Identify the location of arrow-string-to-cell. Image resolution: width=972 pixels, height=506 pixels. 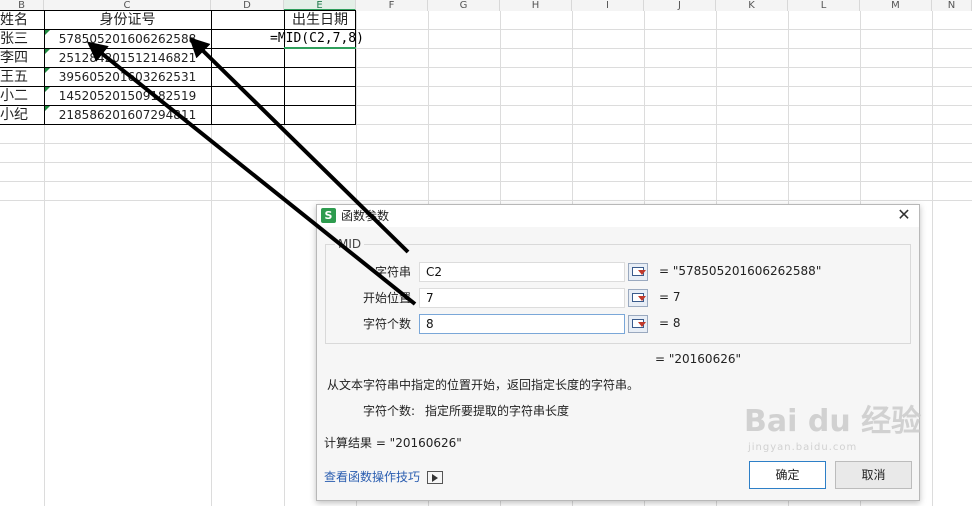
(299, 145).